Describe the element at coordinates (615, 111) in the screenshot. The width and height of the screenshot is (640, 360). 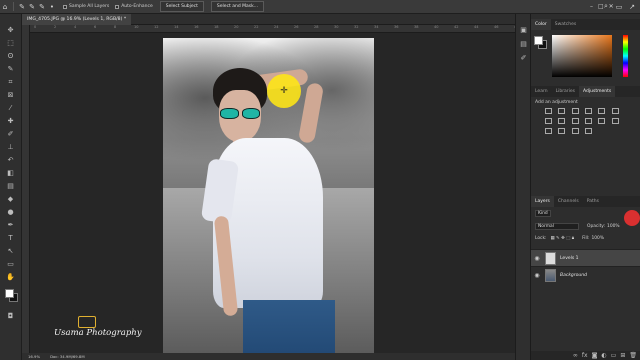
I see `hue-saturation-icon` at that location.